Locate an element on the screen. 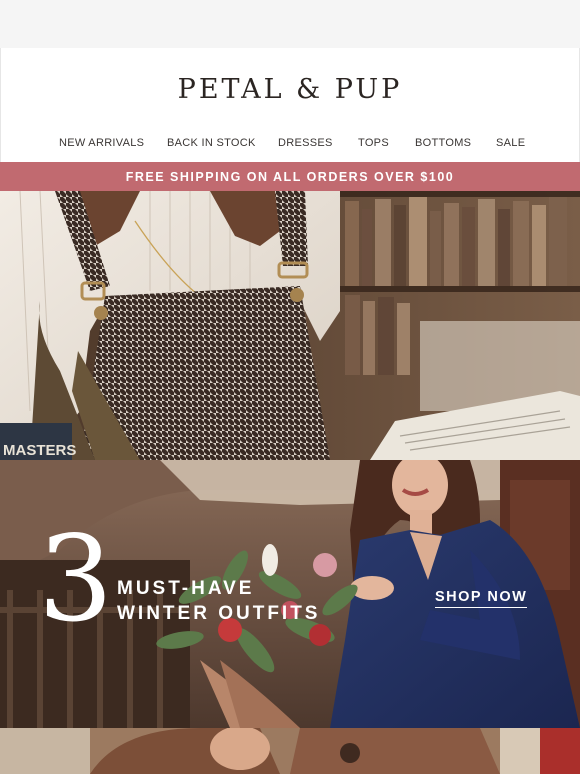  headline-line-2: WINTER OUTFITS is located at coordinates (219, 613).